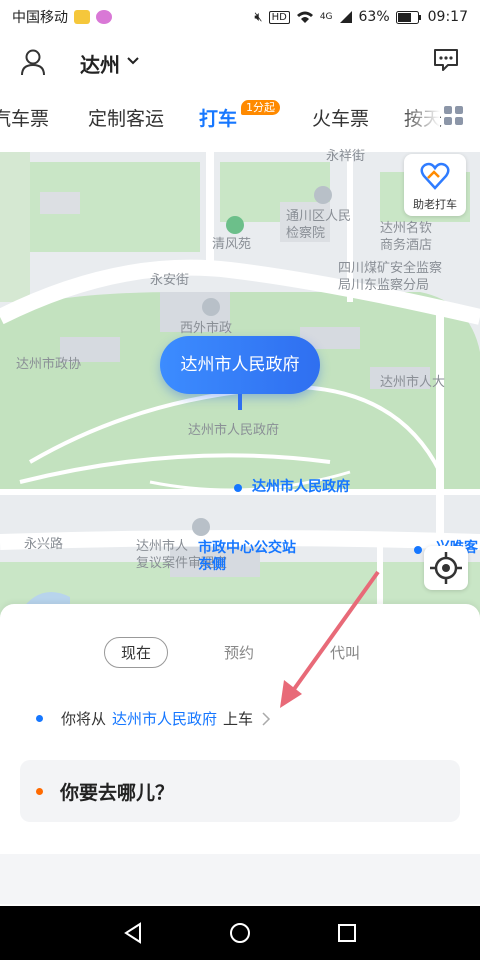 This screenshot has height=960, width=480. What do you see at coordinates (374, 17) in the screenshot?
I see `battery-percent: 63%` at bounding box center [374, 17].